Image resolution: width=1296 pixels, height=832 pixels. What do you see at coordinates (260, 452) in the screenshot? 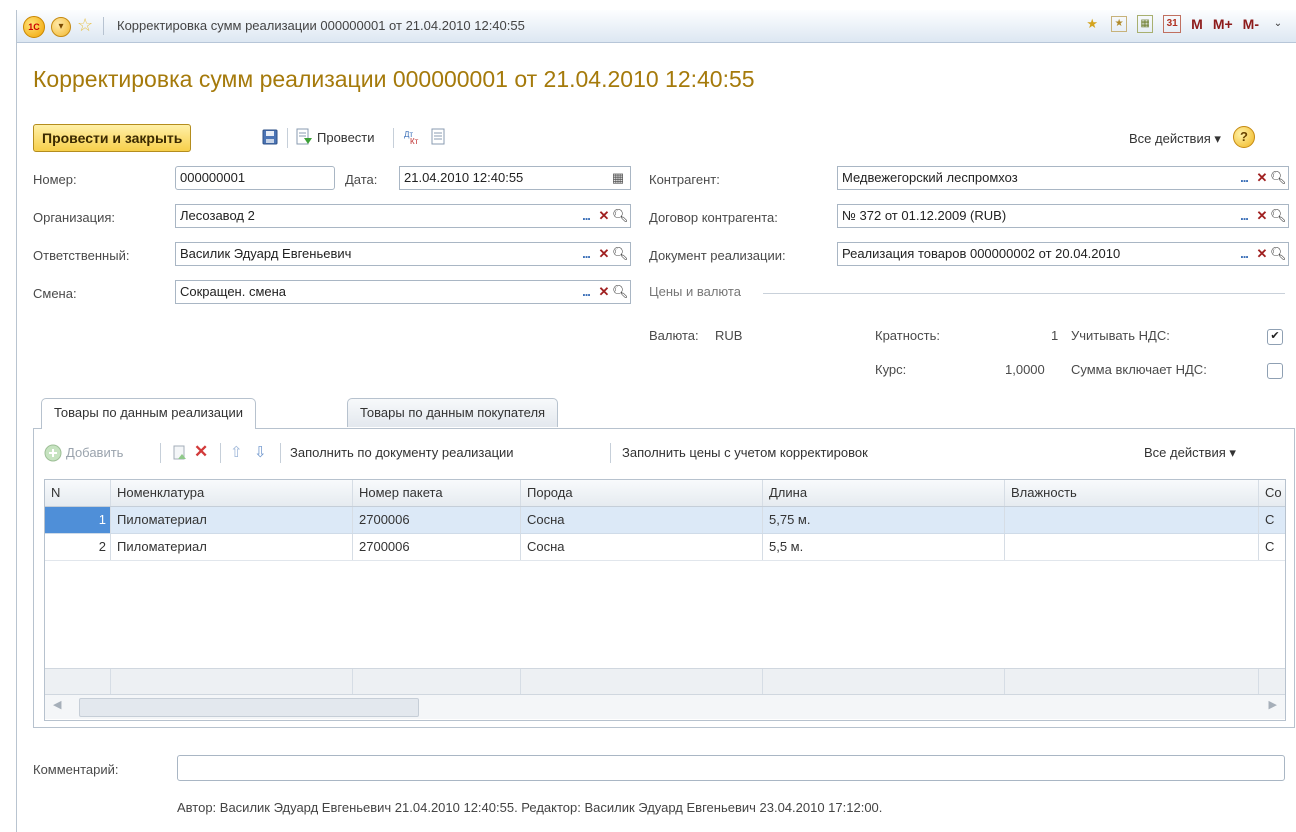
I see `move-down-icon: ⇩` at bounding box center [260, 452].